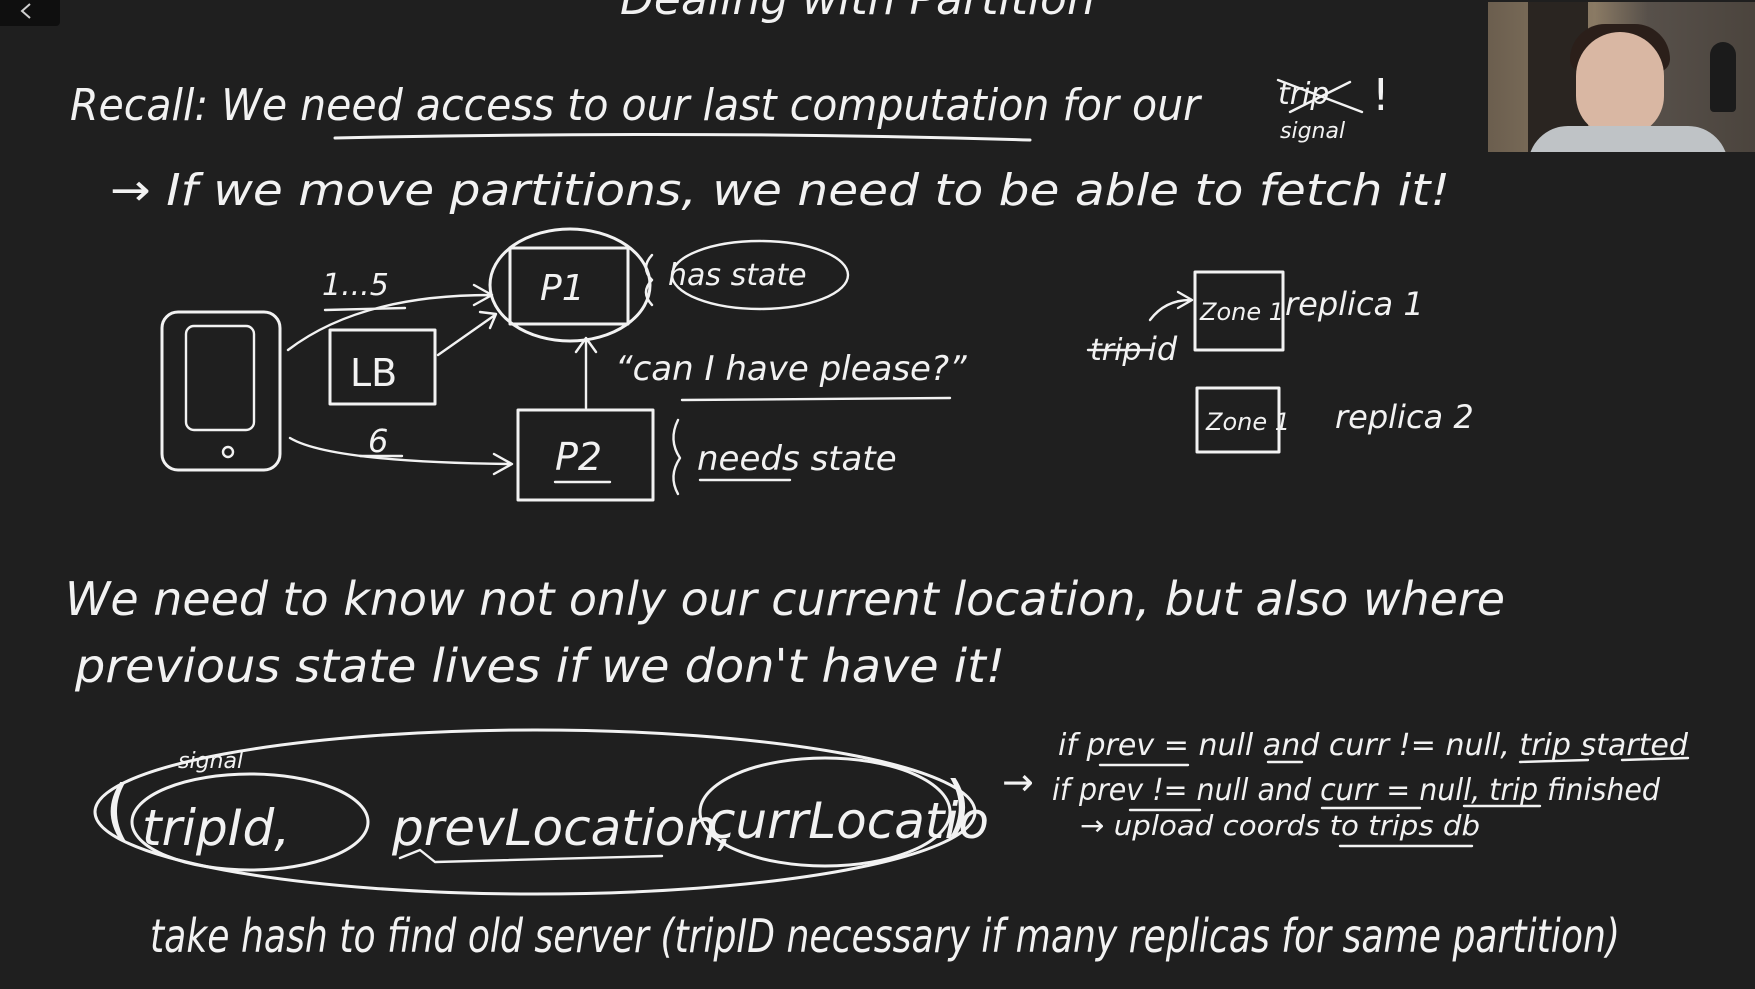 This screenshot has height=989, width=1755. What do you see at coordinates (1163, 349) in the screenshot?
I see `trip-id-label: id` at bounding box center [1163, 349].